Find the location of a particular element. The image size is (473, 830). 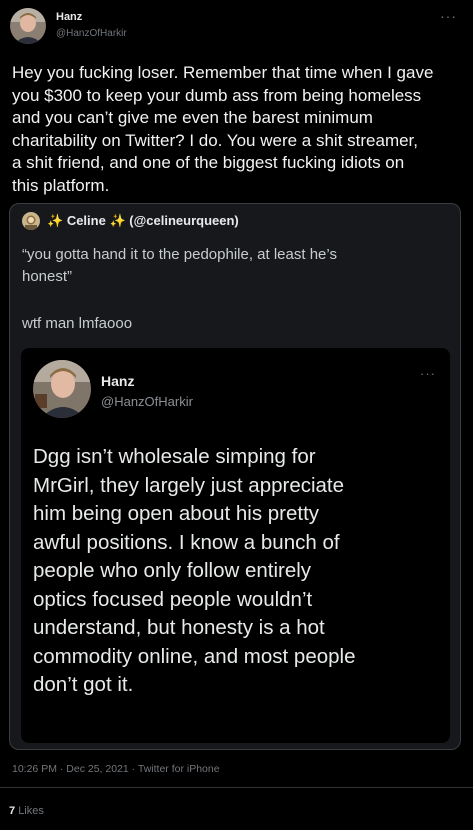

tweet-header: Hanz @HanzOfHarkir ··· is located at coordinates (237, 27).